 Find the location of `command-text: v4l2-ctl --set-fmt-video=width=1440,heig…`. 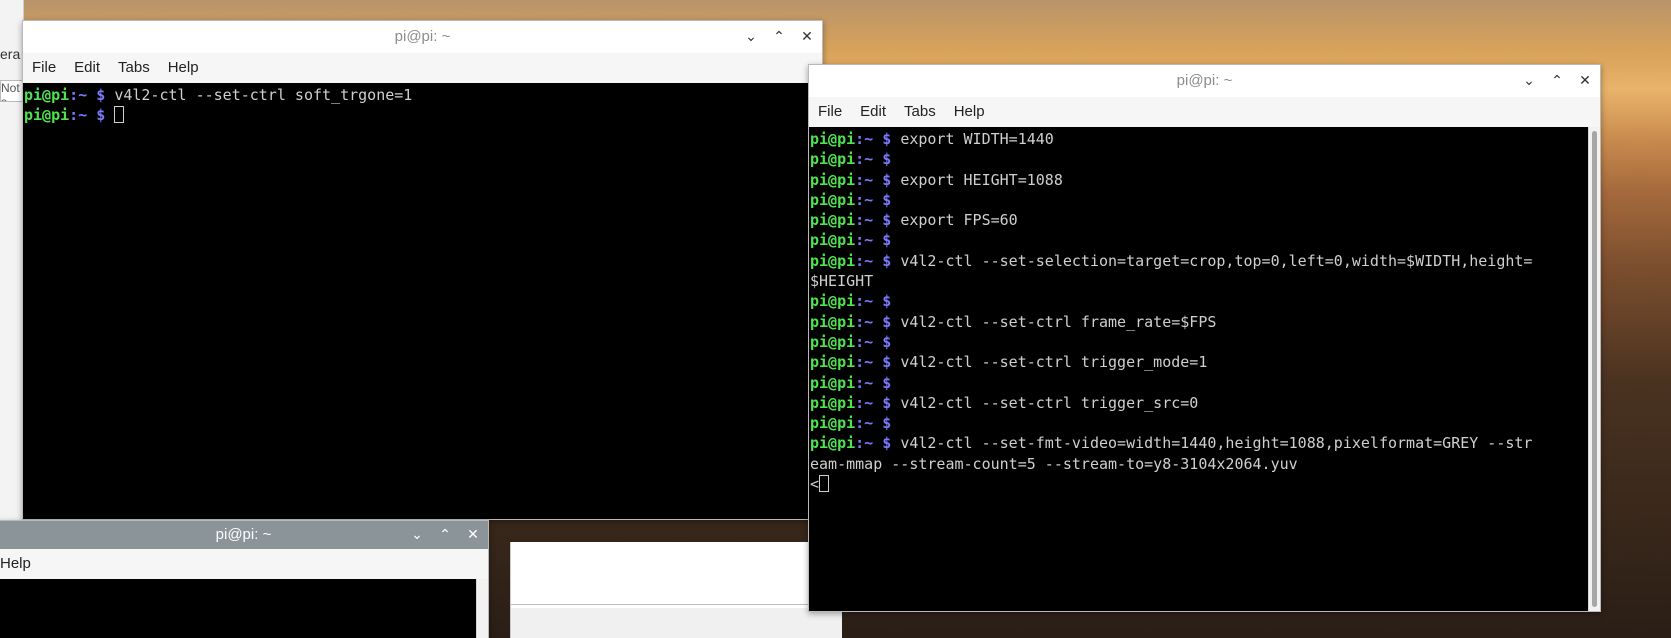

command-text: v4l2-ctl --set-fmt-video=width=1440,heig… is located at coordinates (1216, 443).